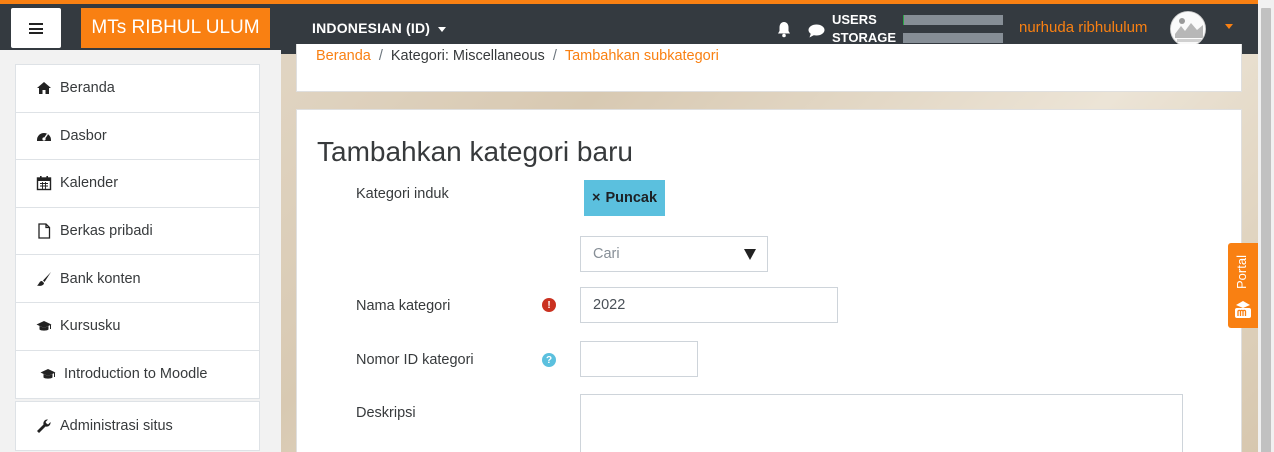 The height and width of the screenshot is (452, 1274). I want to click on sidebar-item-label: Bank konten, so click(100, 278).